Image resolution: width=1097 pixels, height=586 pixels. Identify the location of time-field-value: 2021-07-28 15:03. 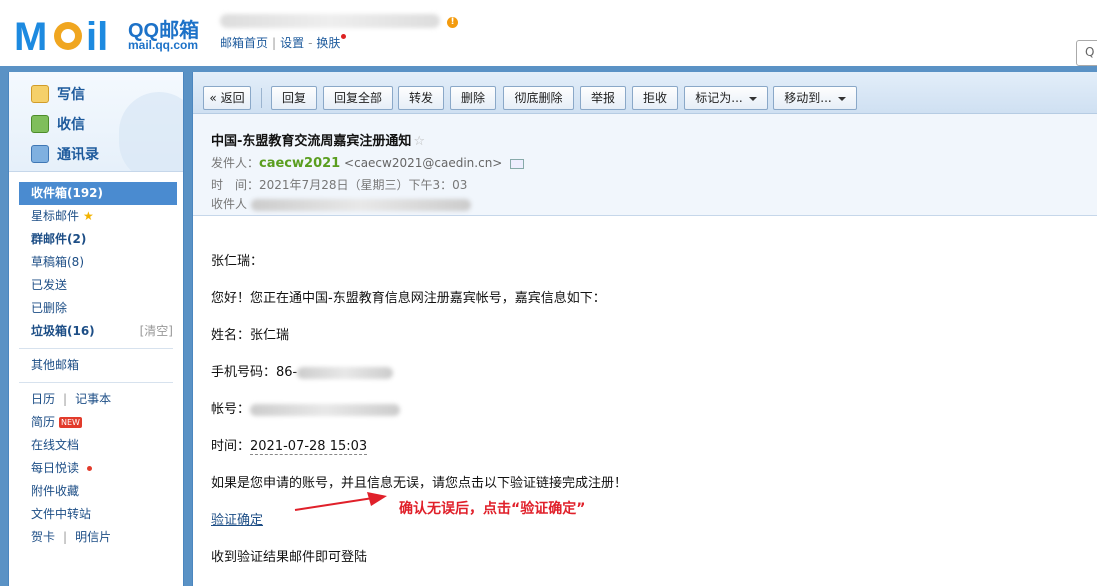
(309, 447).